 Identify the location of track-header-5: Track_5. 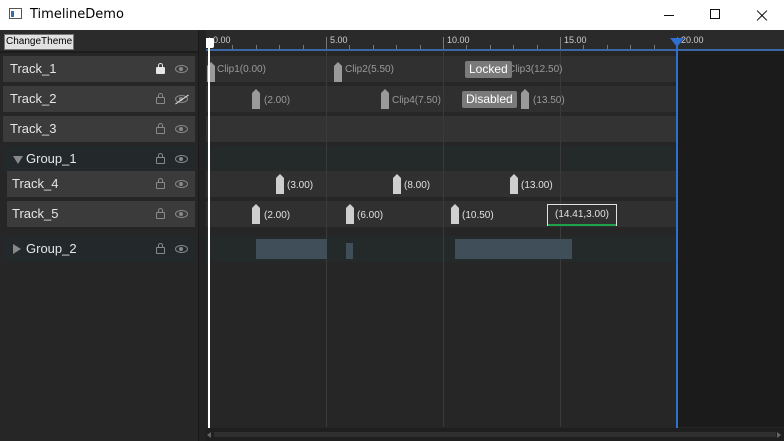
(101, 214).